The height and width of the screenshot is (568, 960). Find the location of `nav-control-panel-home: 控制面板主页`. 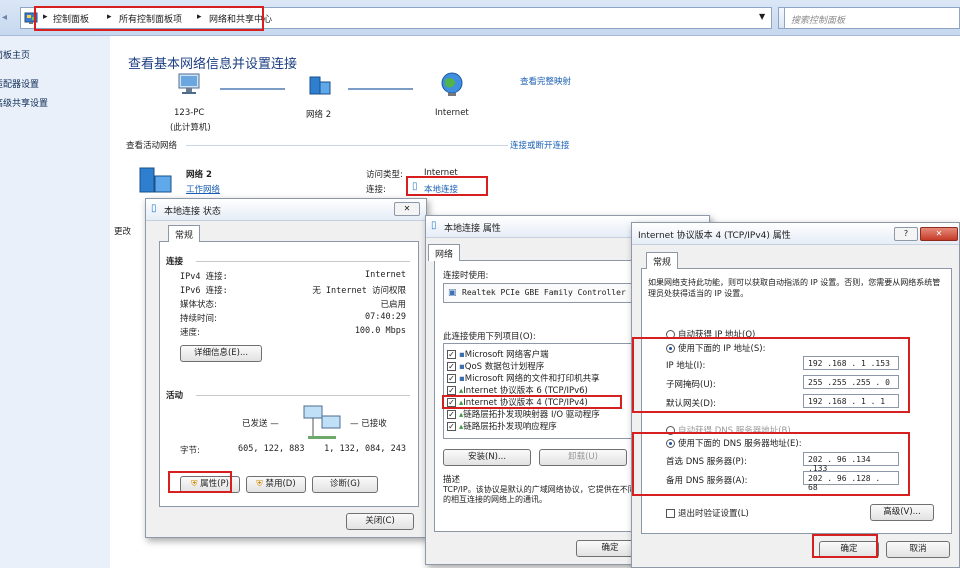

nav-control-panel-home: 控制面板主页 is located at coordinates (15, 54).